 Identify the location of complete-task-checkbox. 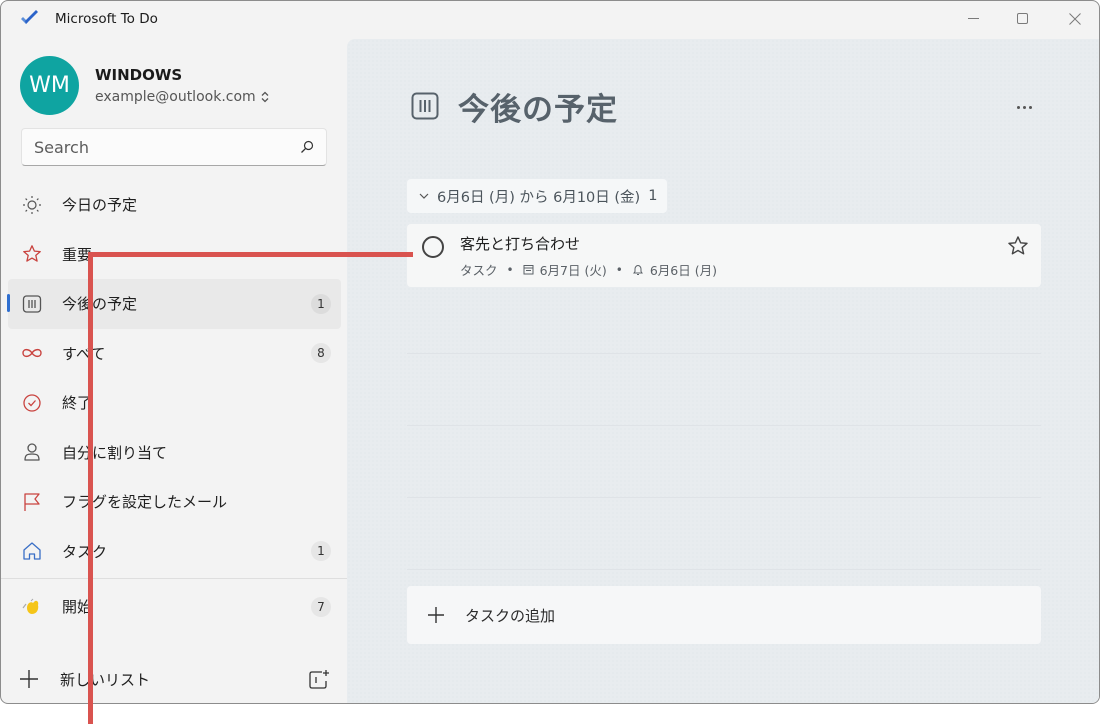
(433, 247).